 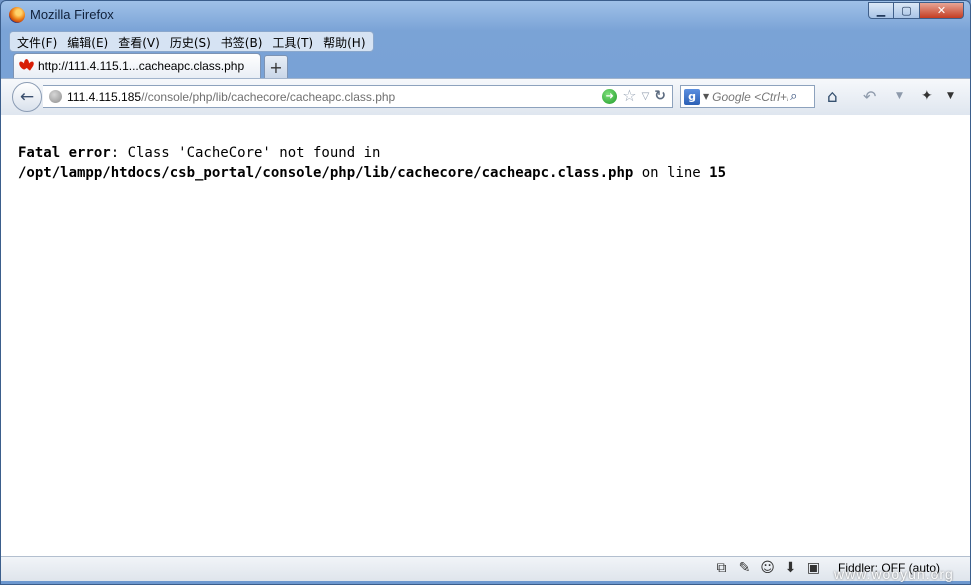 I want to click on search-input: Google <Ctrl+K>, so click(x=750, y=97).